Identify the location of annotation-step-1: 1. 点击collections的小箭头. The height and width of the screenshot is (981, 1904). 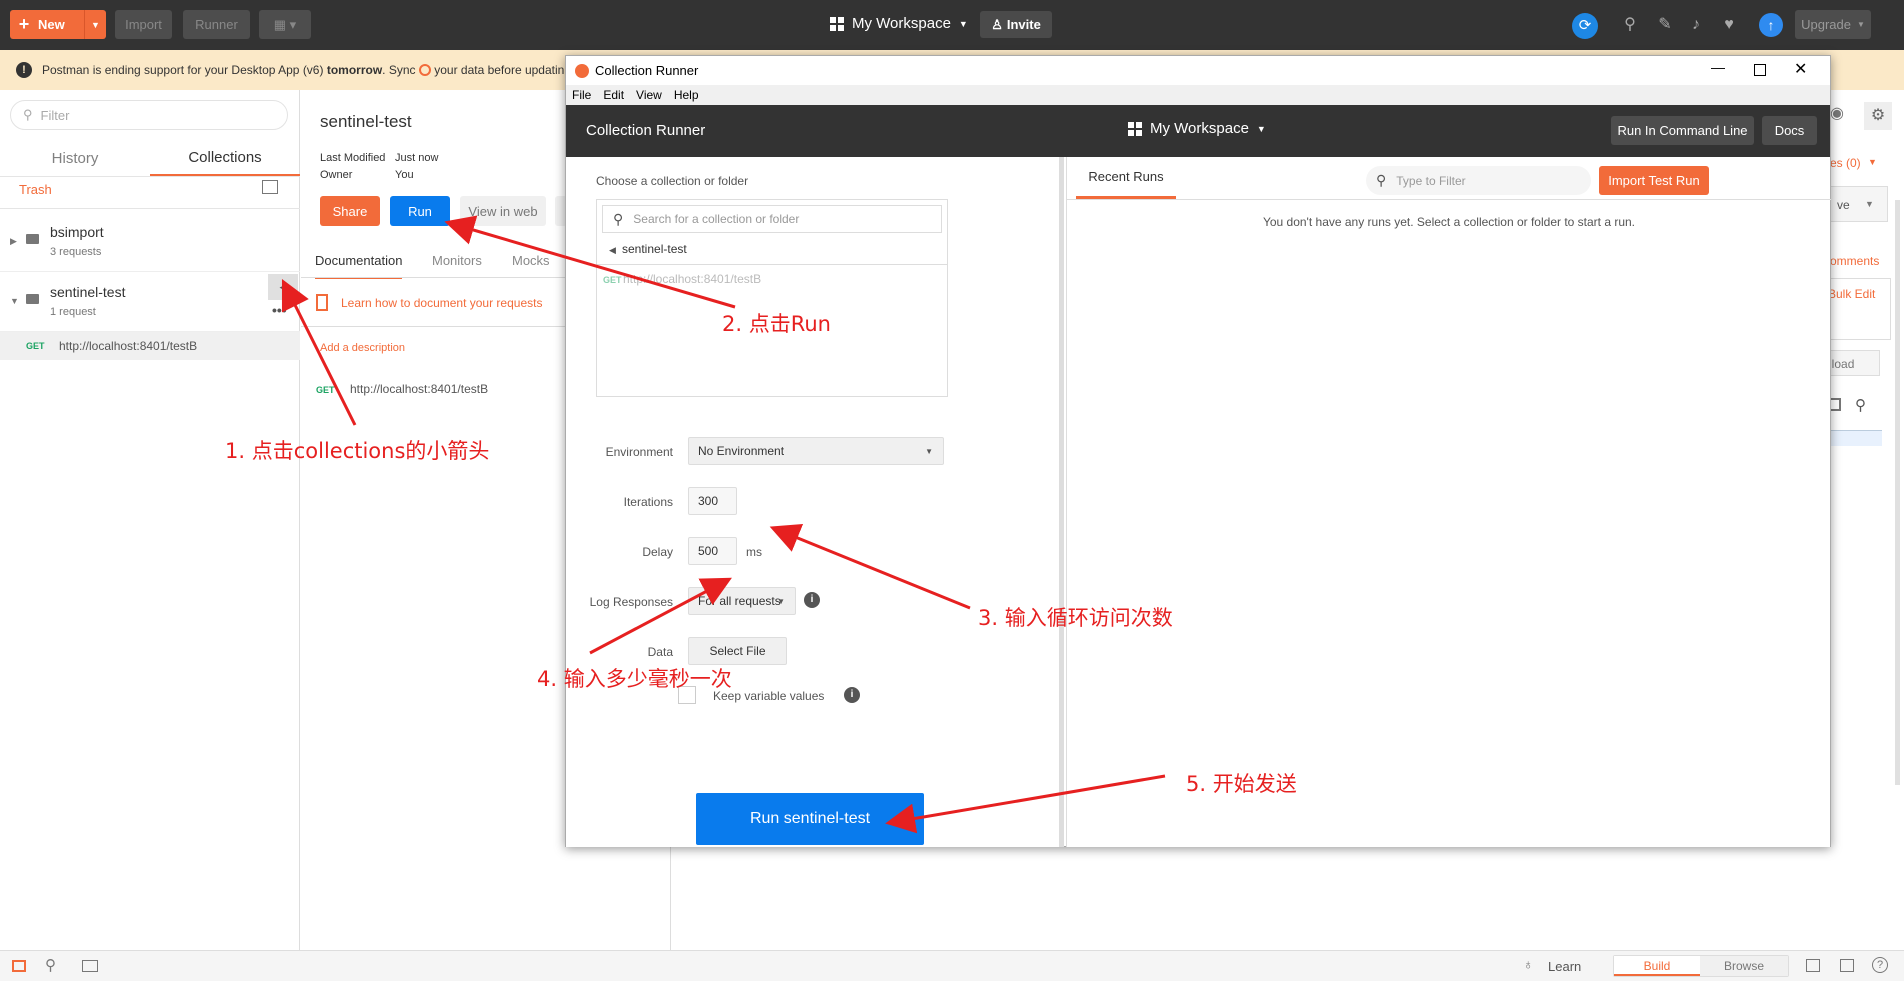
(357, 451).